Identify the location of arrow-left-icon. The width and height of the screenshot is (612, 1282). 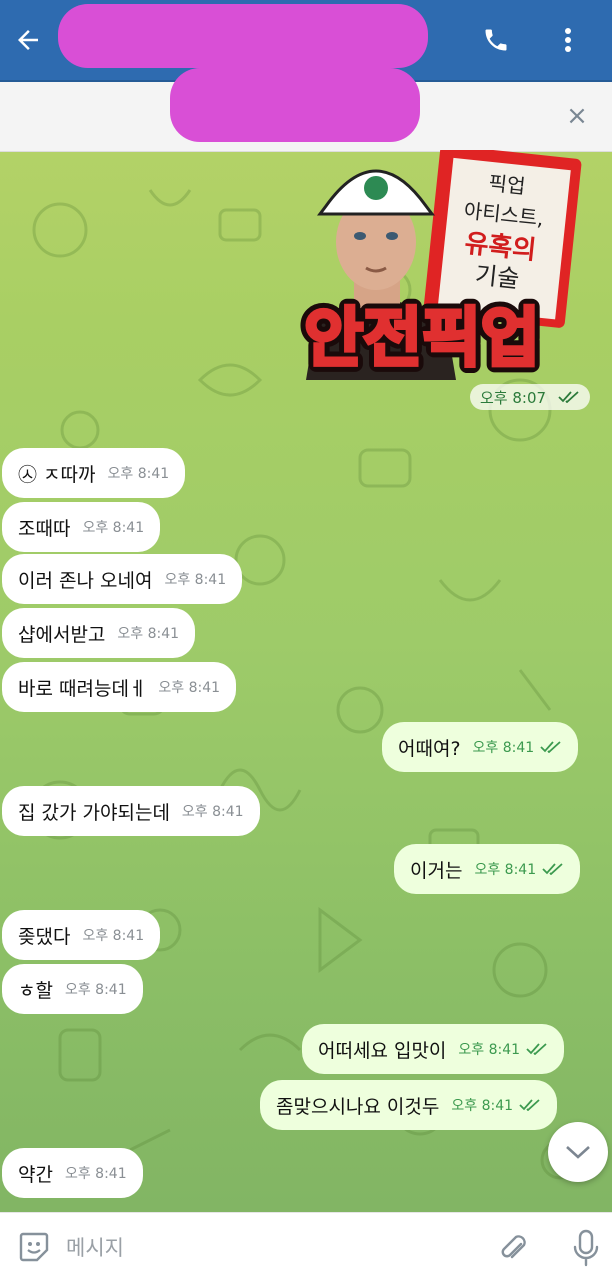
(28, 40).